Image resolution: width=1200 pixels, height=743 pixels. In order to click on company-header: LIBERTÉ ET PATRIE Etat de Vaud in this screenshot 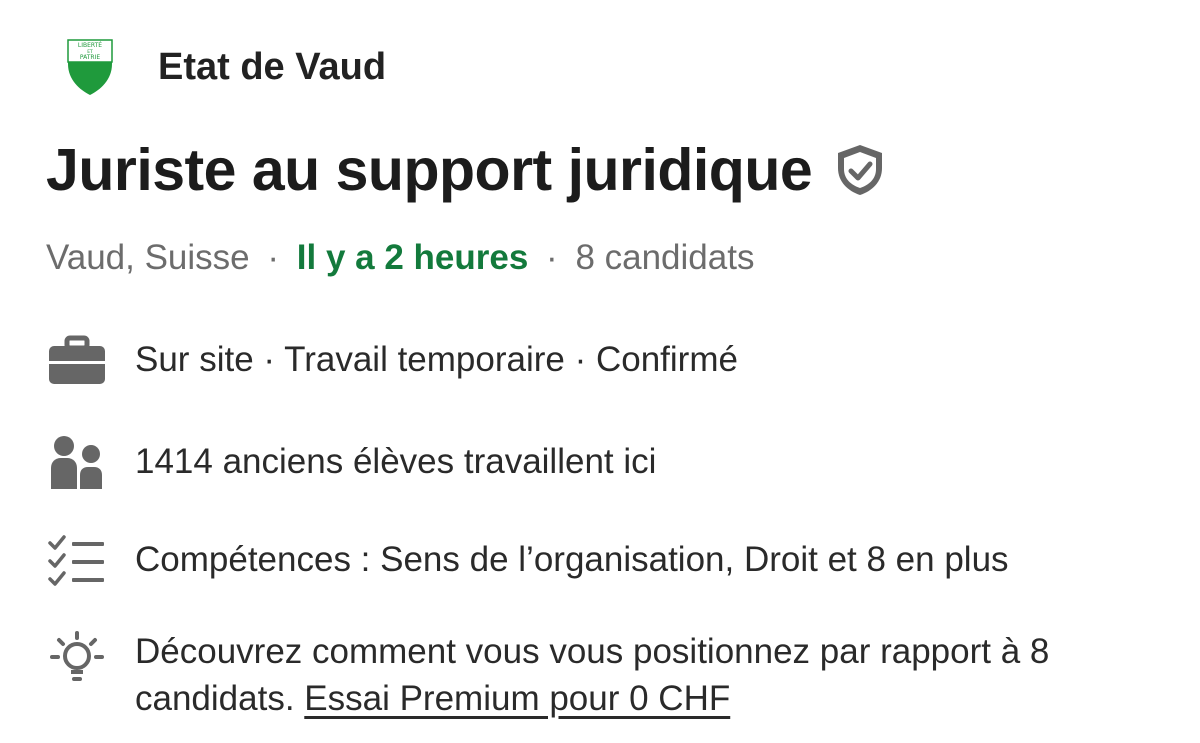, I will do `click(226, 67)`.